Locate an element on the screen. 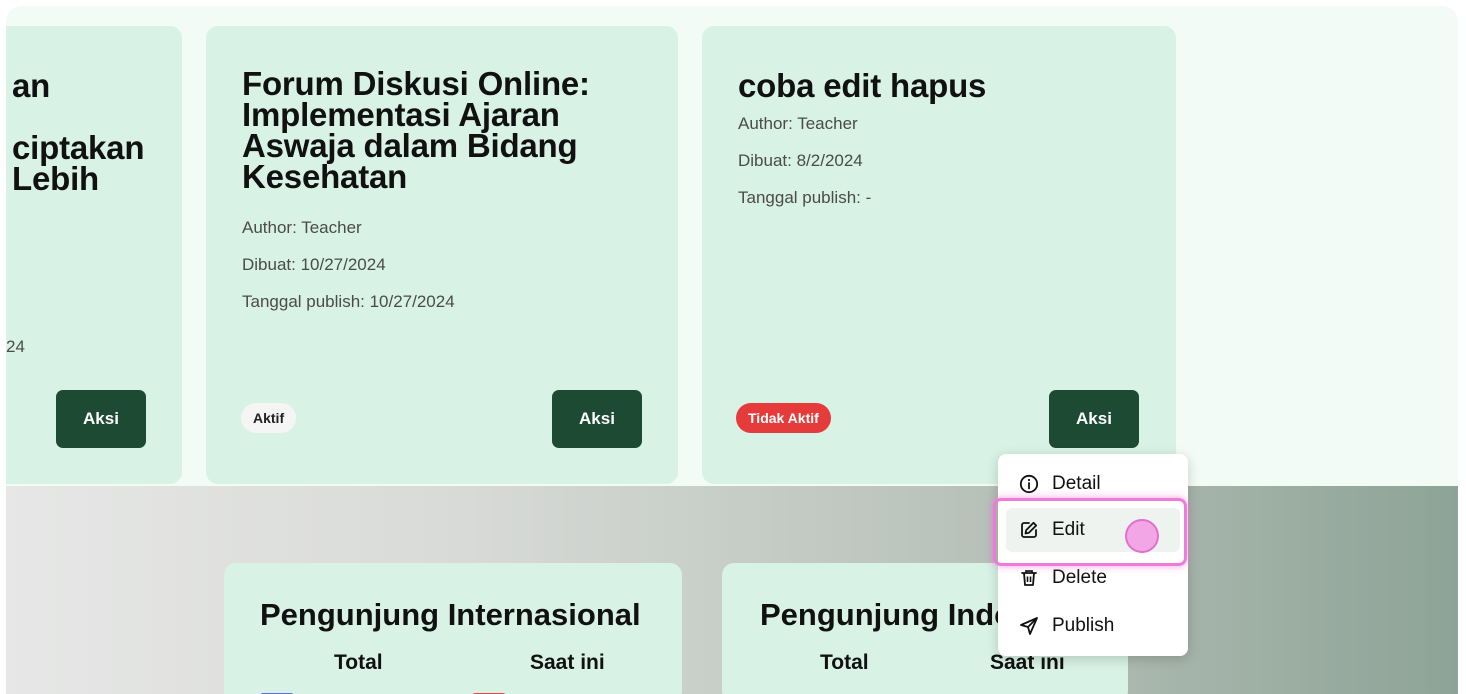 This screenshot has height=694, width=1466. current-label: Saat ini is located at coordinates (567, 662).